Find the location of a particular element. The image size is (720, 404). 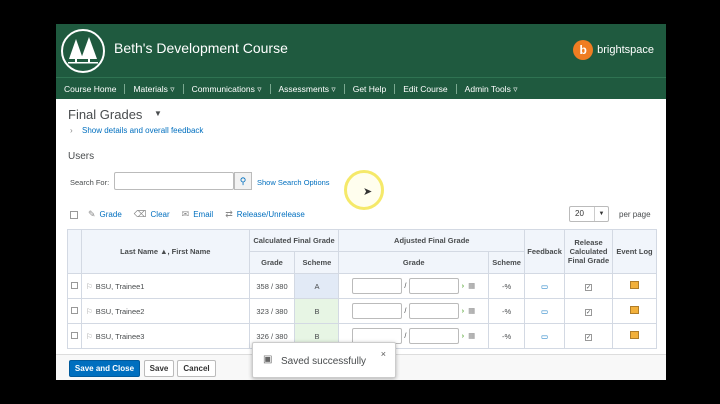

calc-scheme-value: B is located at coordinates (317, 311).